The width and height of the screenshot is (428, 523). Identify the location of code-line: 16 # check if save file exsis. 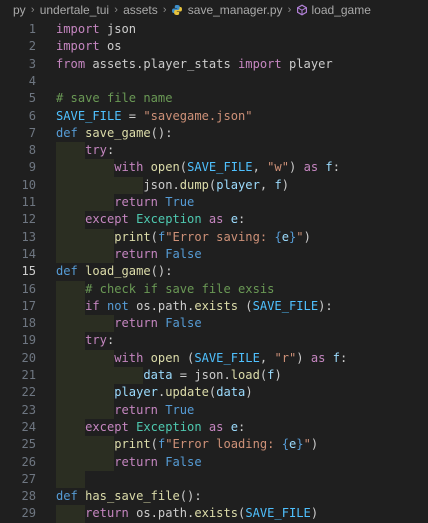
(214, 289).